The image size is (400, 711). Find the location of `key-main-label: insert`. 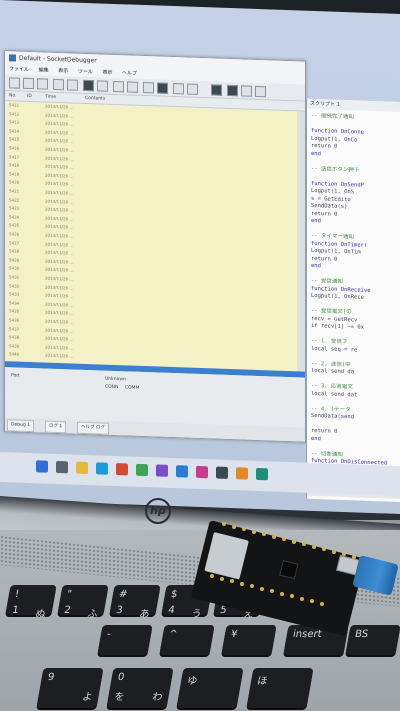

key-main-label: insert is located at coordinates (307, 634).